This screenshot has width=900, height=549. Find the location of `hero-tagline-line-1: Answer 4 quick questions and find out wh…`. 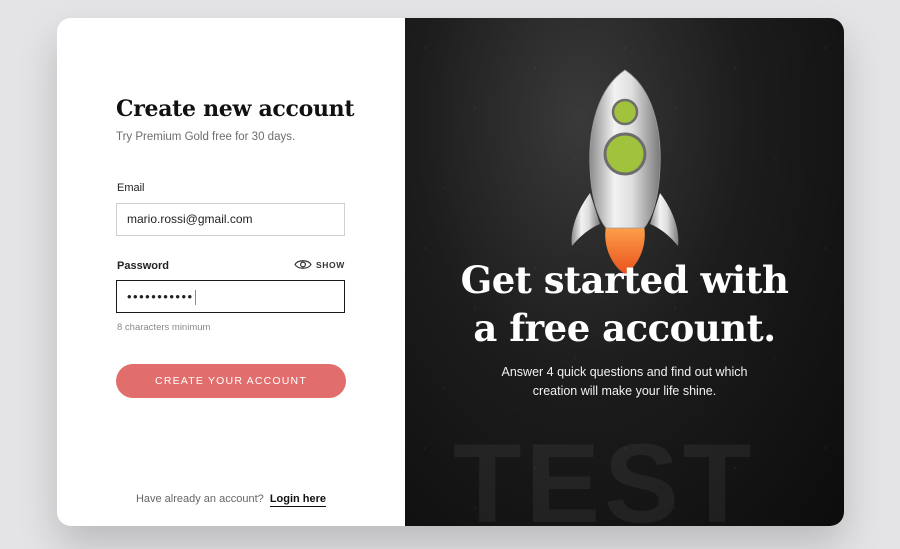

hero-tagline-line-1: Answer 4 quick questions and find out wh… is located at coordinates (624, 372).